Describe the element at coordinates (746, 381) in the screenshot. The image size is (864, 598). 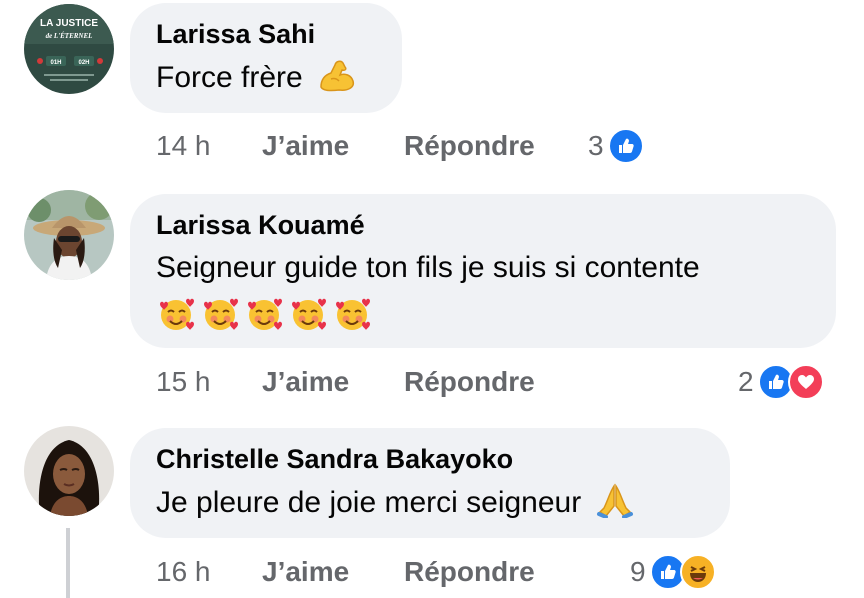
I see `reaction-count: 2` at that location.